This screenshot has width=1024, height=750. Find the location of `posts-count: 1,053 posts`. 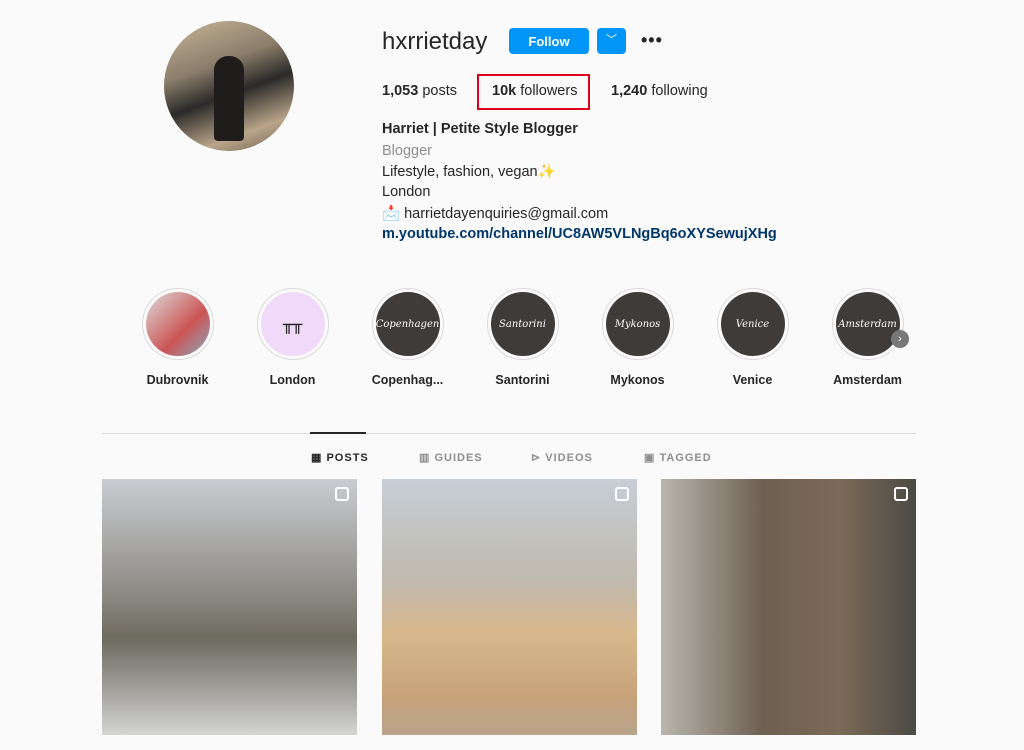

posts-count: 1,053 posts is located at coordinates (419, 91).